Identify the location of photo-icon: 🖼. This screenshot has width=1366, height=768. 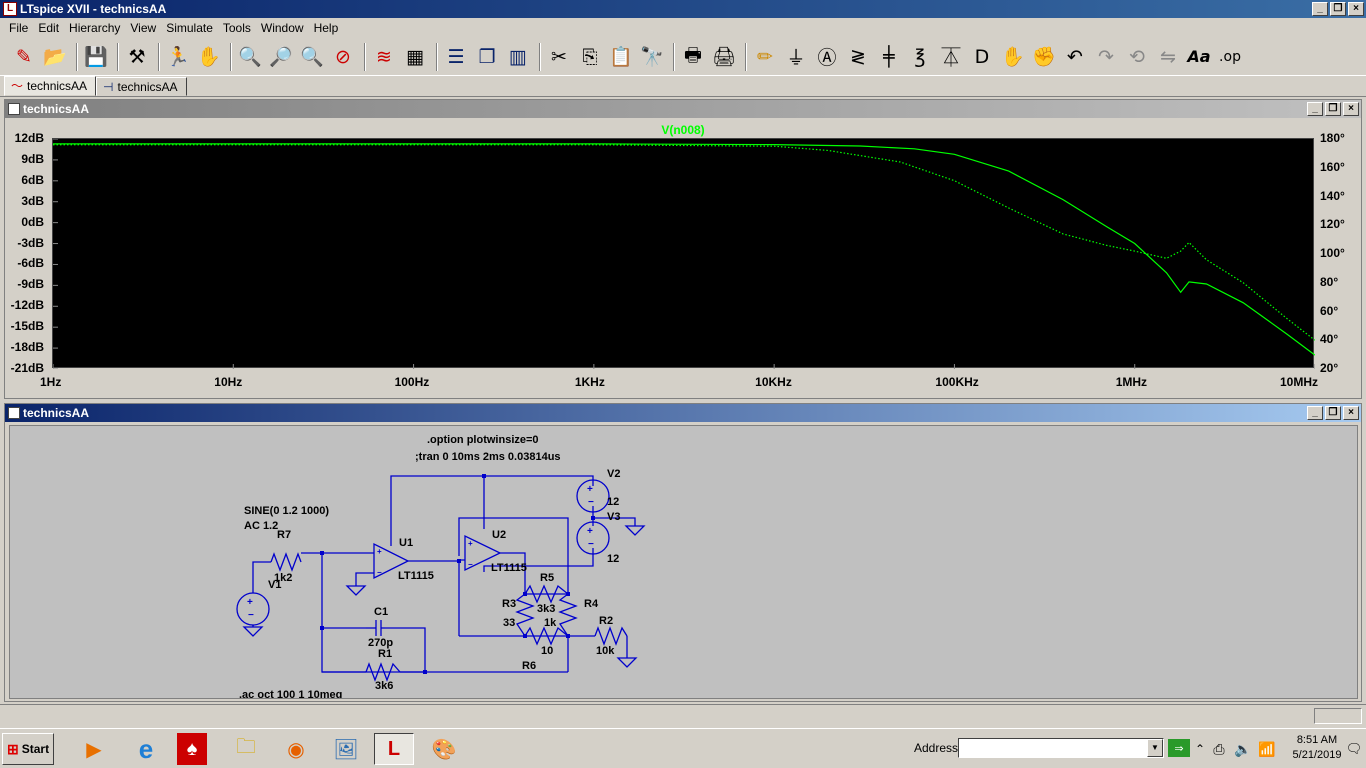
(346, 749).